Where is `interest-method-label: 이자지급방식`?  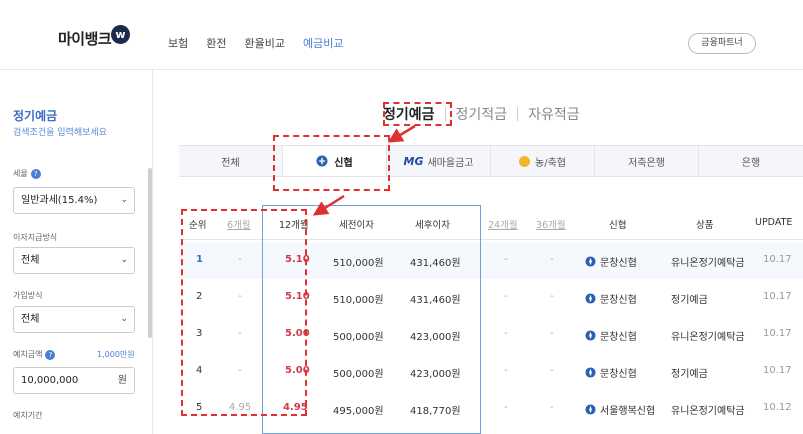
interest-method-label: 이자지급방식 is located at coordinates (35, 237).